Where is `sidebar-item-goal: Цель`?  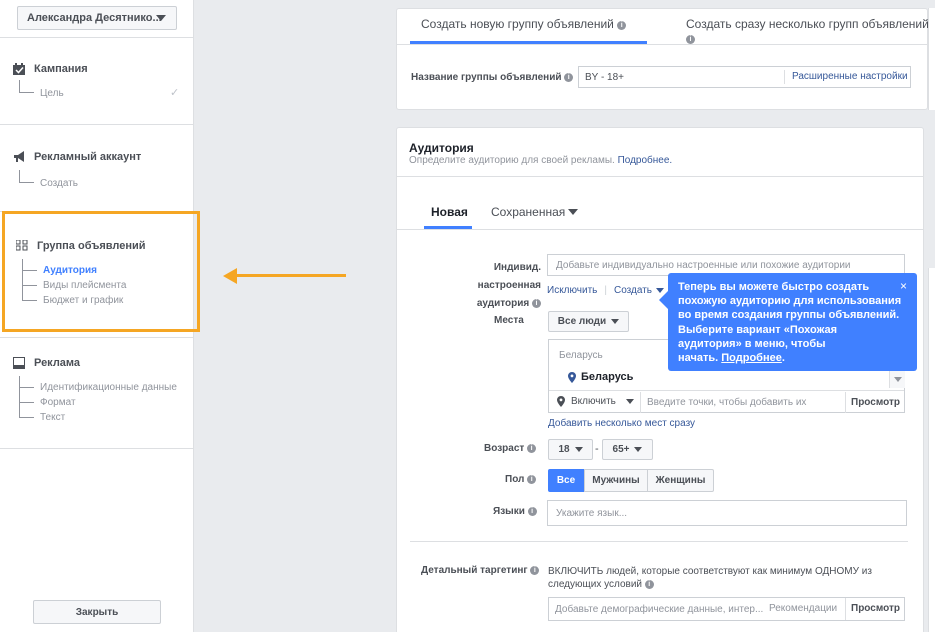 sidebar-item-goal: Цель is located at coordinates (52, 93).